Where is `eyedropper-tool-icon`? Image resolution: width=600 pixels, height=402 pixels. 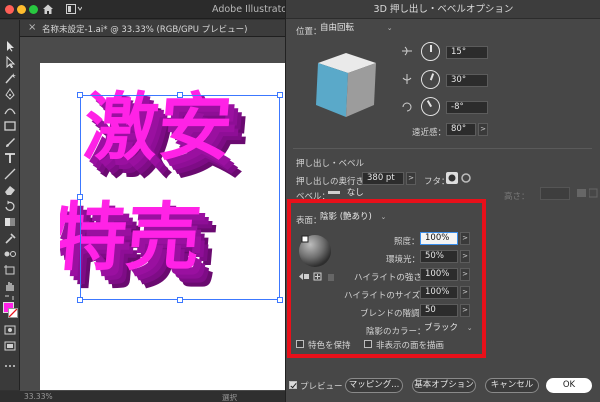 eyedropper-tool-icon is located at coordinates (10, 238).